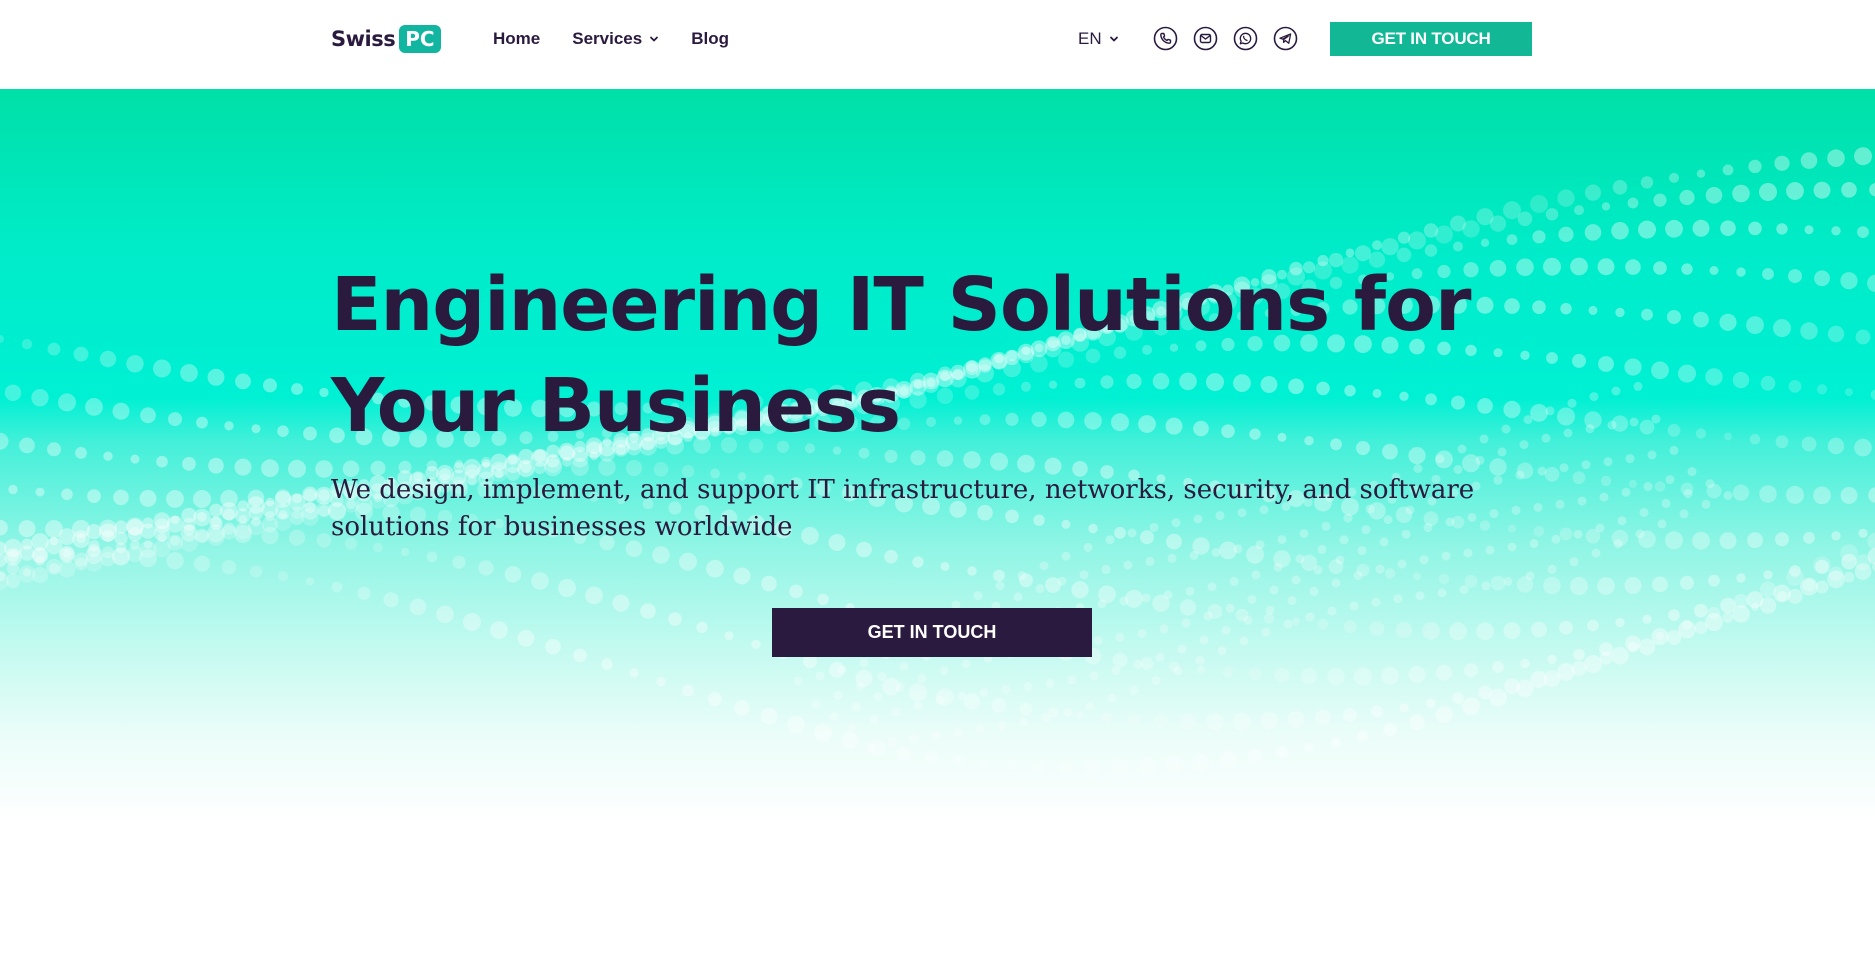 Image resolution: width=1875 pixels, height=966 pixels. I want to click on nav-item-home: Home, so click(516, 39).